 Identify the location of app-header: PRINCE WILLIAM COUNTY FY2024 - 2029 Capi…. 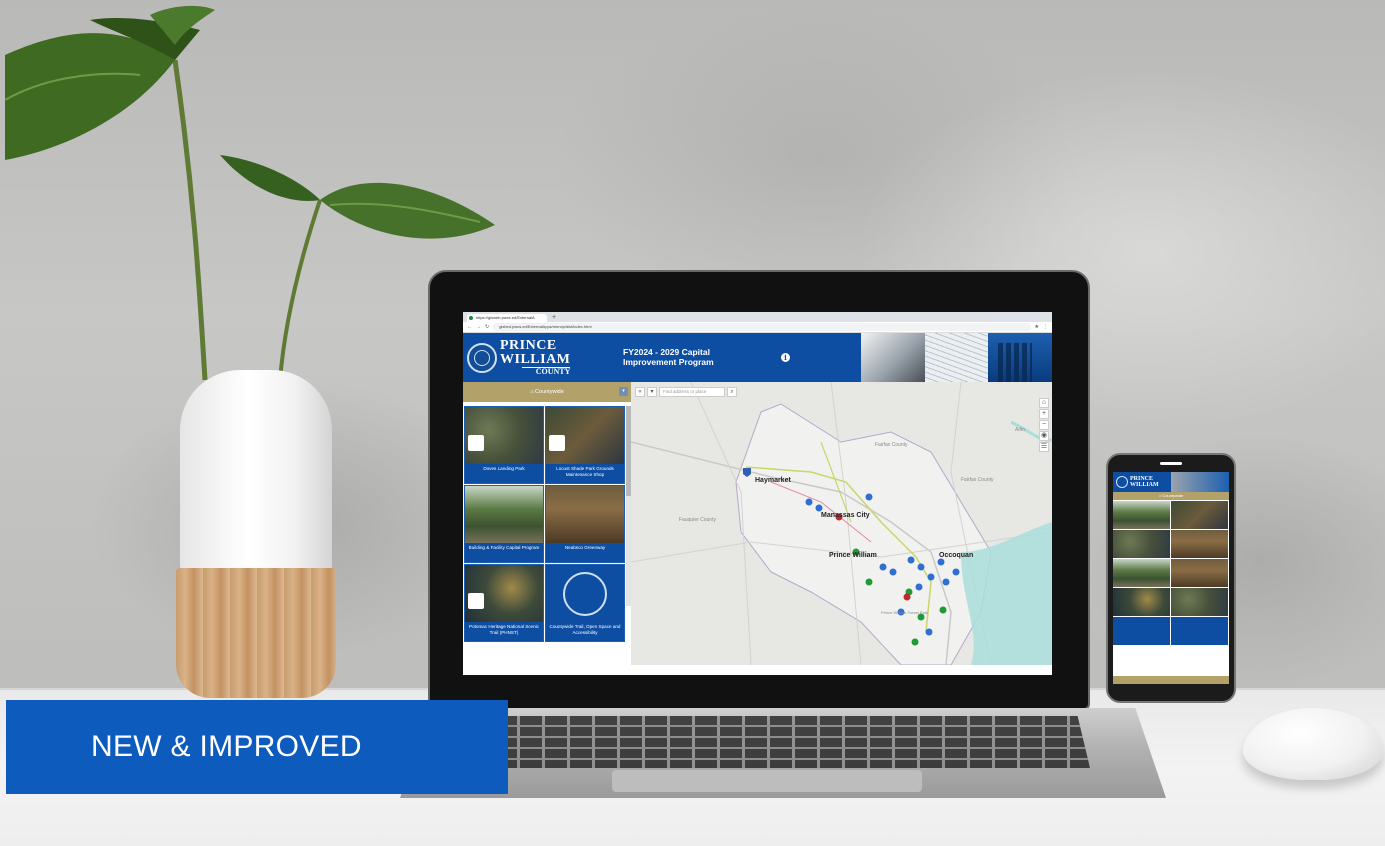
(757, 357).